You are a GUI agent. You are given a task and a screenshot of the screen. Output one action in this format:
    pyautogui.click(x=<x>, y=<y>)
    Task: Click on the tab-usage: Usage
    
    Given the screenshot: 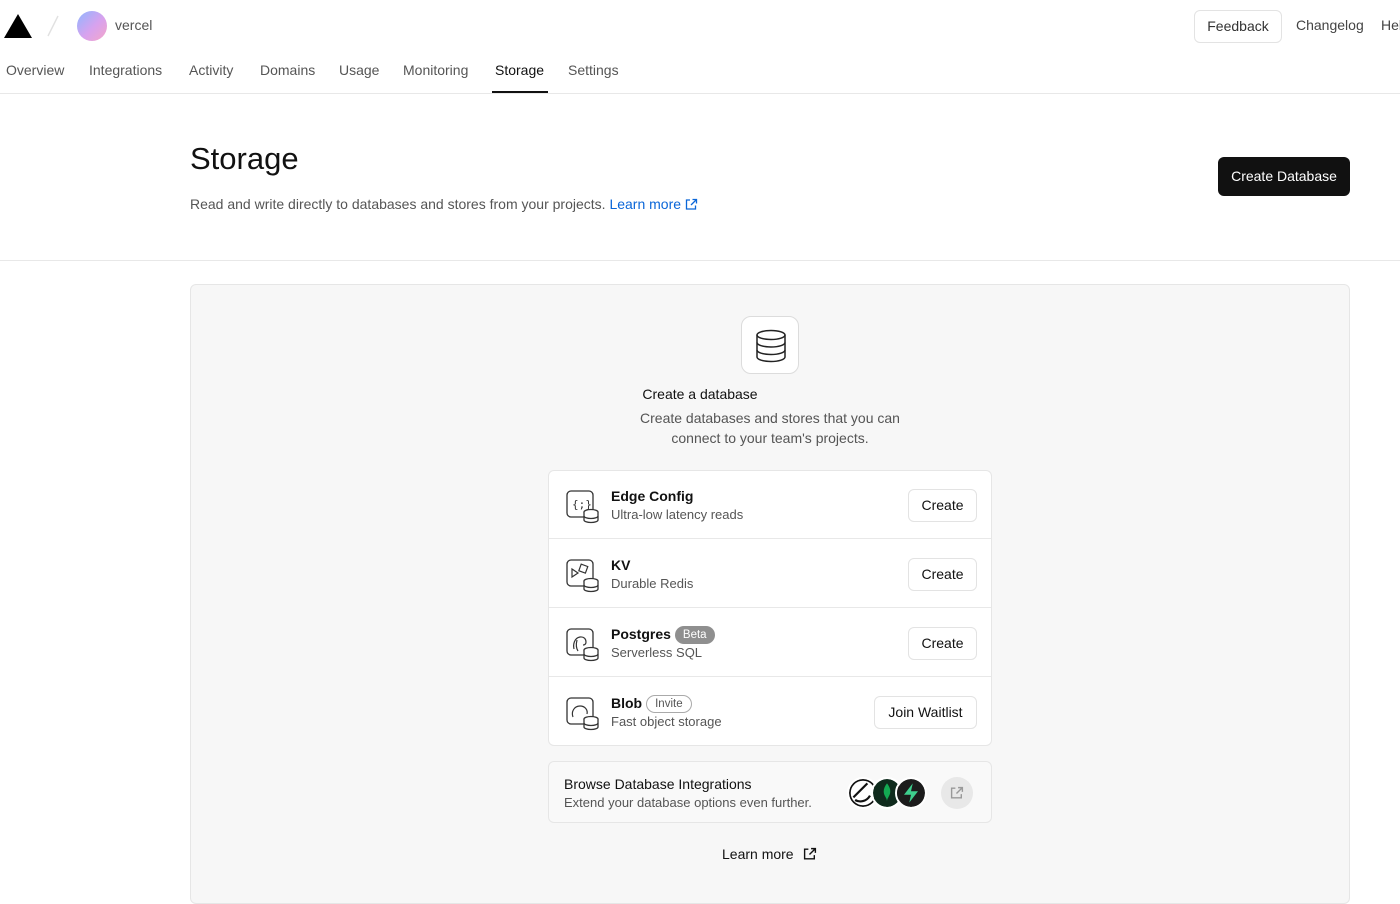 What is the action you would take?
    pyautogui.click(x=359, y=70)
    